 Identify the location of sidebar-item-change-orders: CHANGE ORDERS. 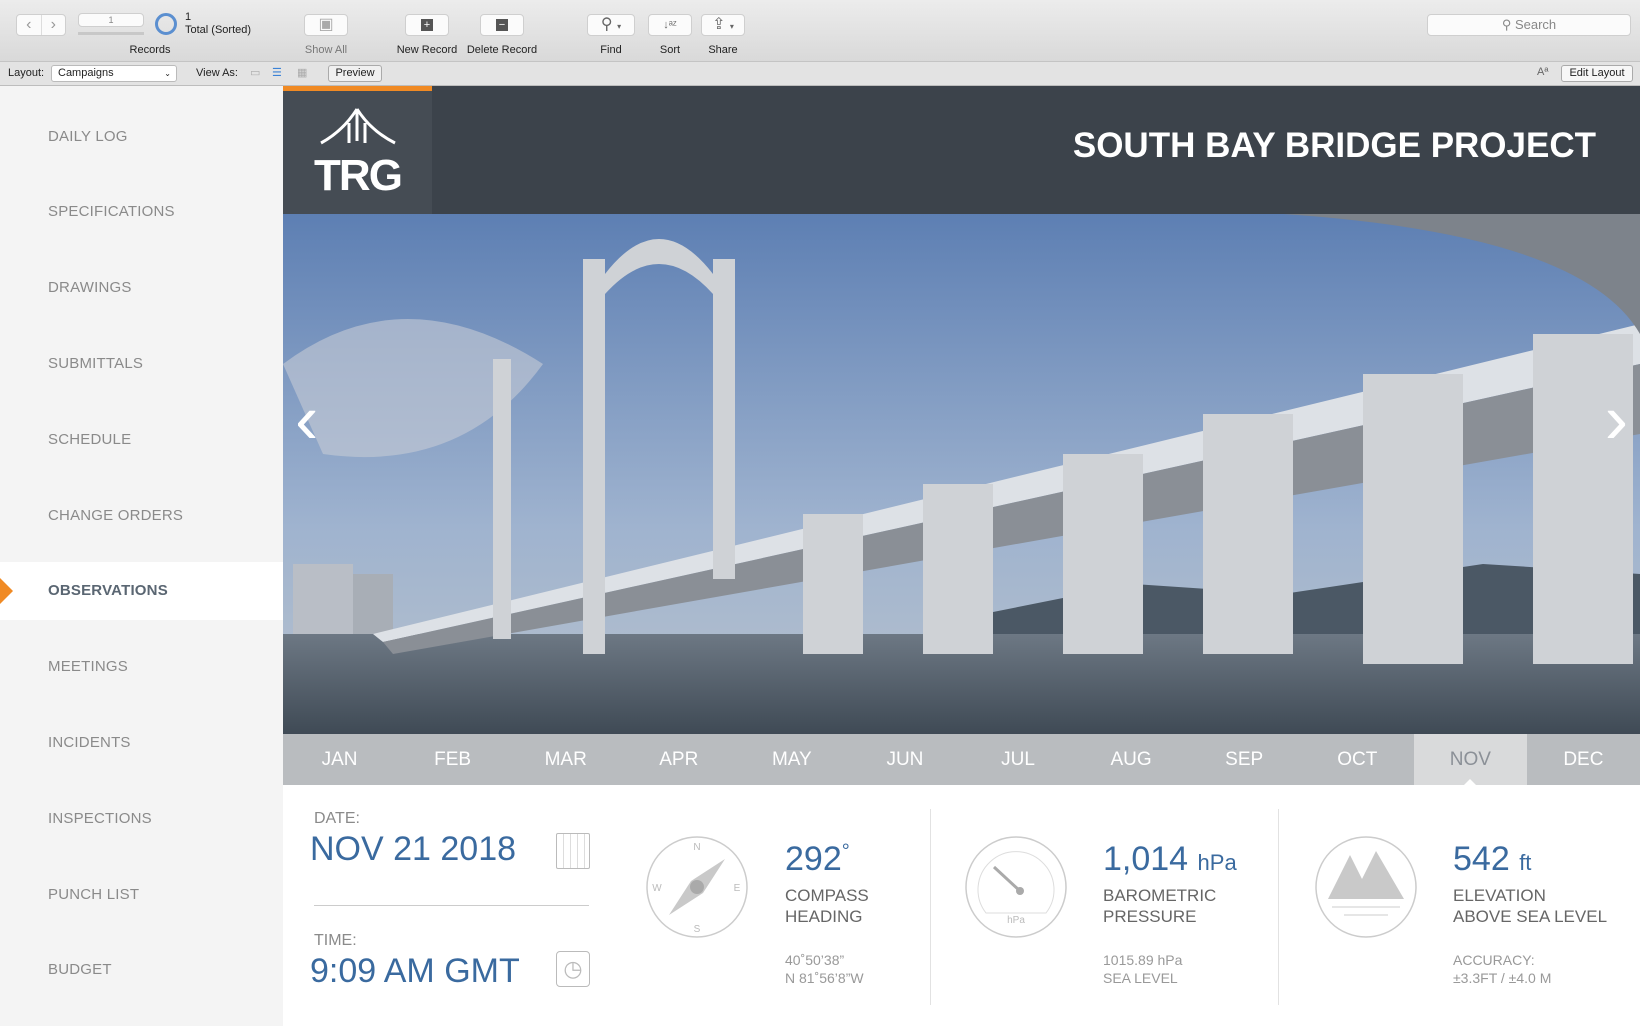
(141, 515).